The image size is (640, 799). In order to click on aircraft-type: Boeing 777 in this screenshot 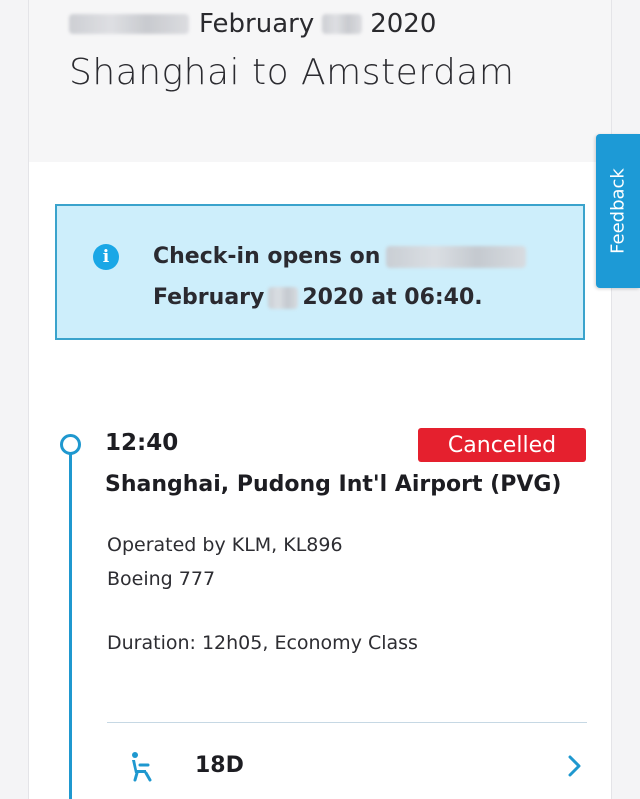, I will do `click(161, 579)`.